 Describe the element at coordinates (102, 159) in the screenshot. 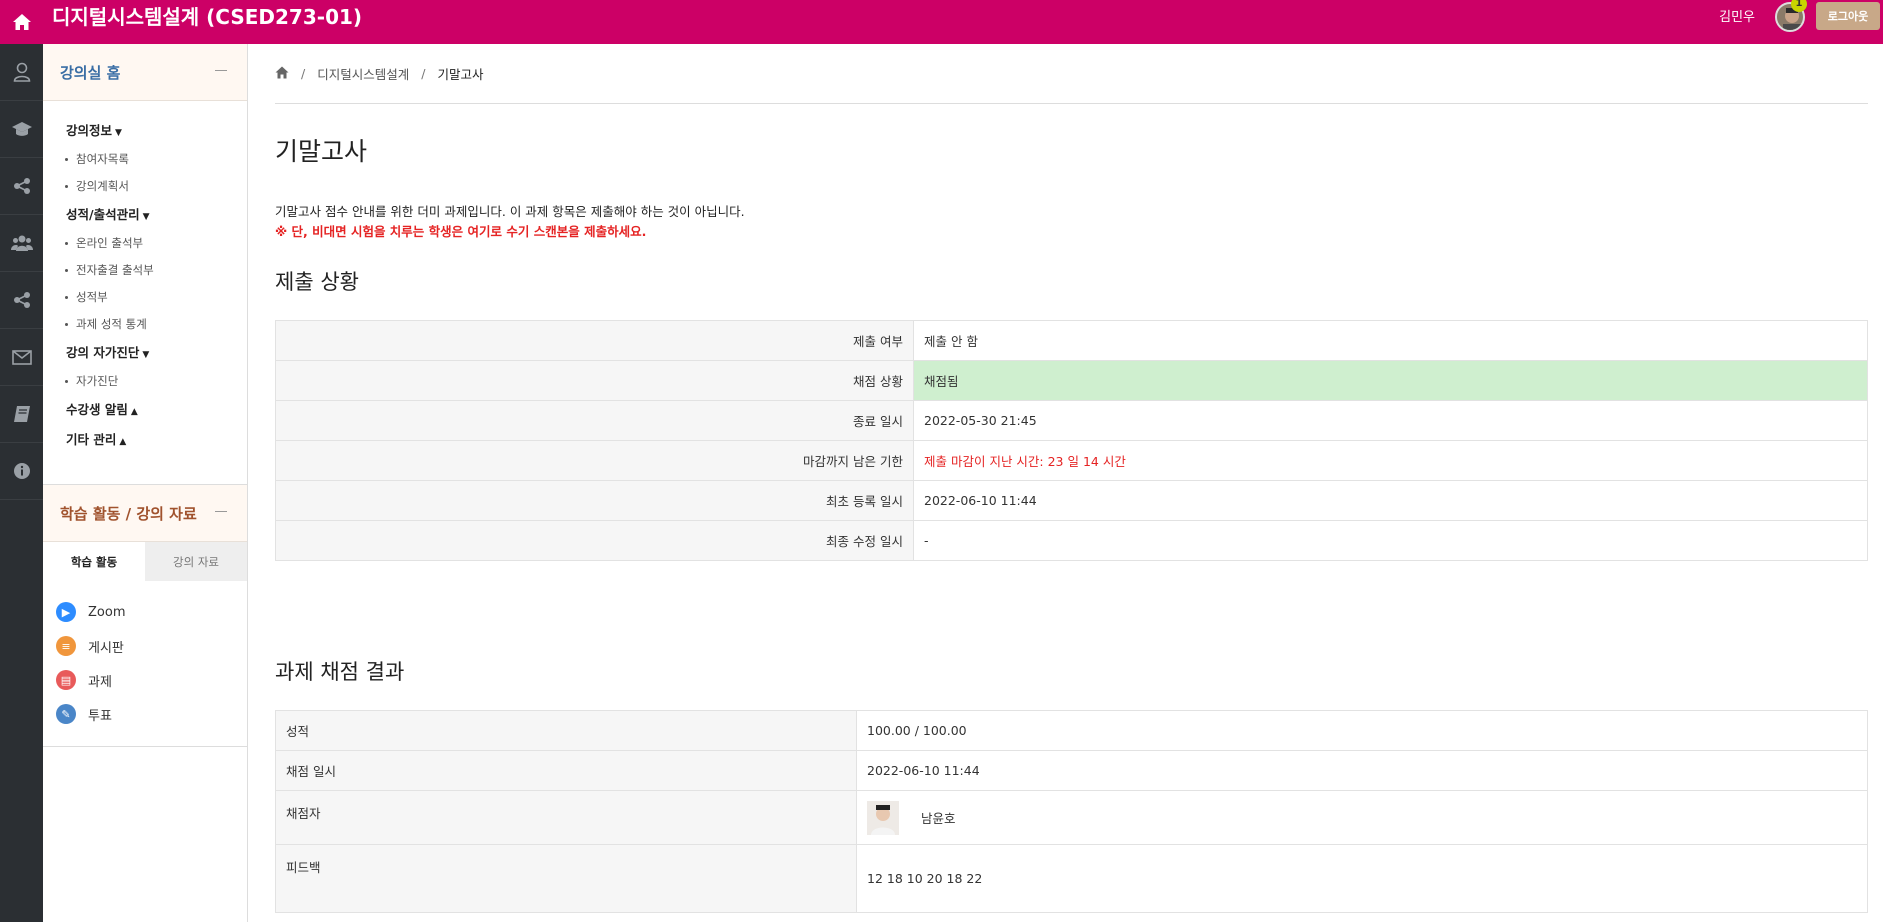

I see `sidebar-item-label: 참여자목록` at that location.